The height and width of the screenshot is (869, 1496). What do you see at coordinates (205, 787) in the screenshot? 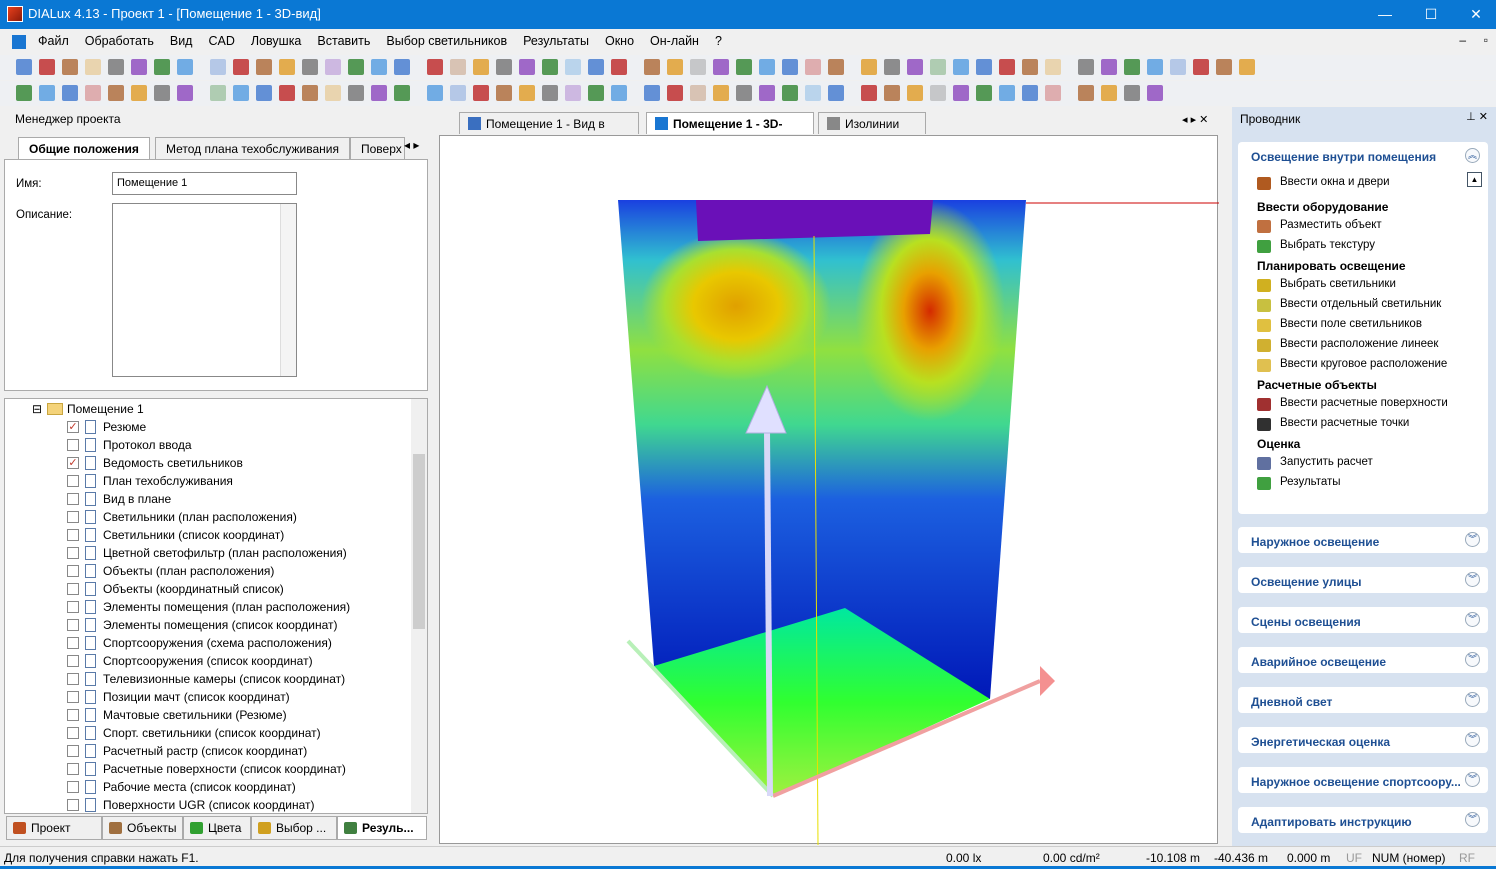
I see `tree-item: Рабочие места (список координат)` at bounding box center [205, 787].